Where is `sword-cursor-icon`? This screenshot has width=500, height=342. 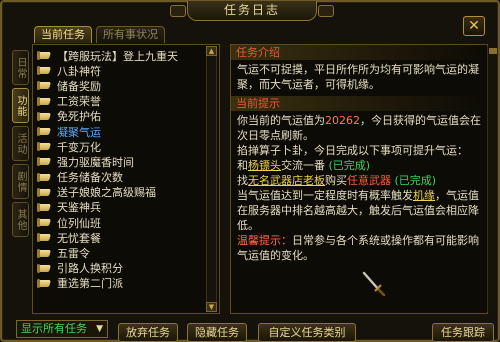
sword-cursor-icon is located at coordinates (374, 283).